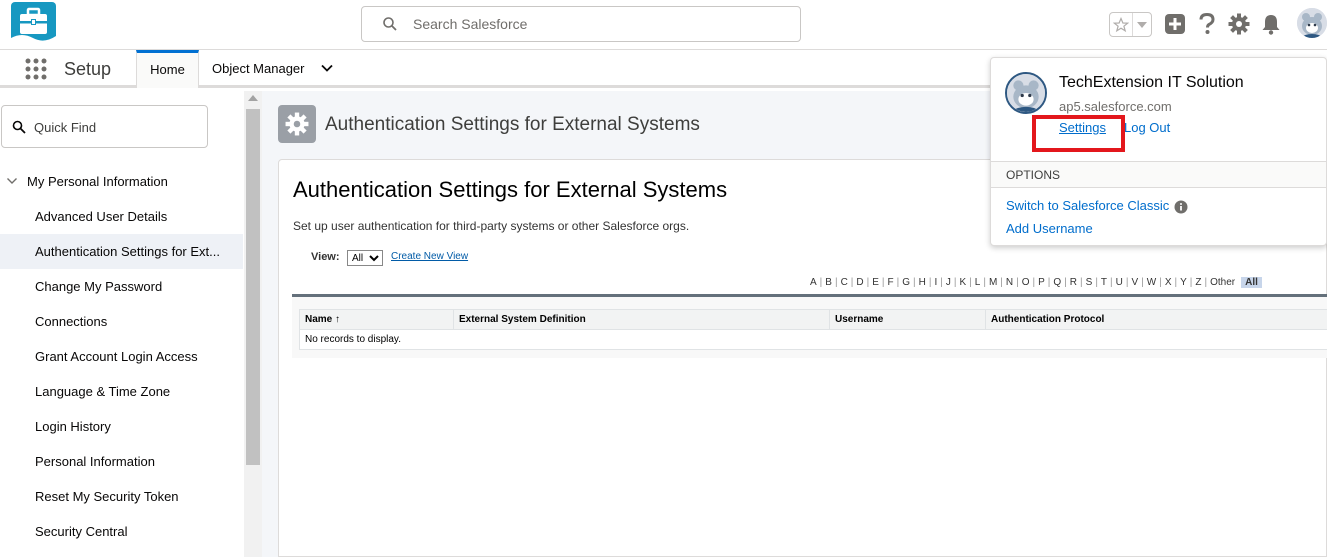 This screenshot has width=1327, height=557. I want to click on sidebar-item-grant-account-login-access: Grant Account Login Access, so click(121, 356).